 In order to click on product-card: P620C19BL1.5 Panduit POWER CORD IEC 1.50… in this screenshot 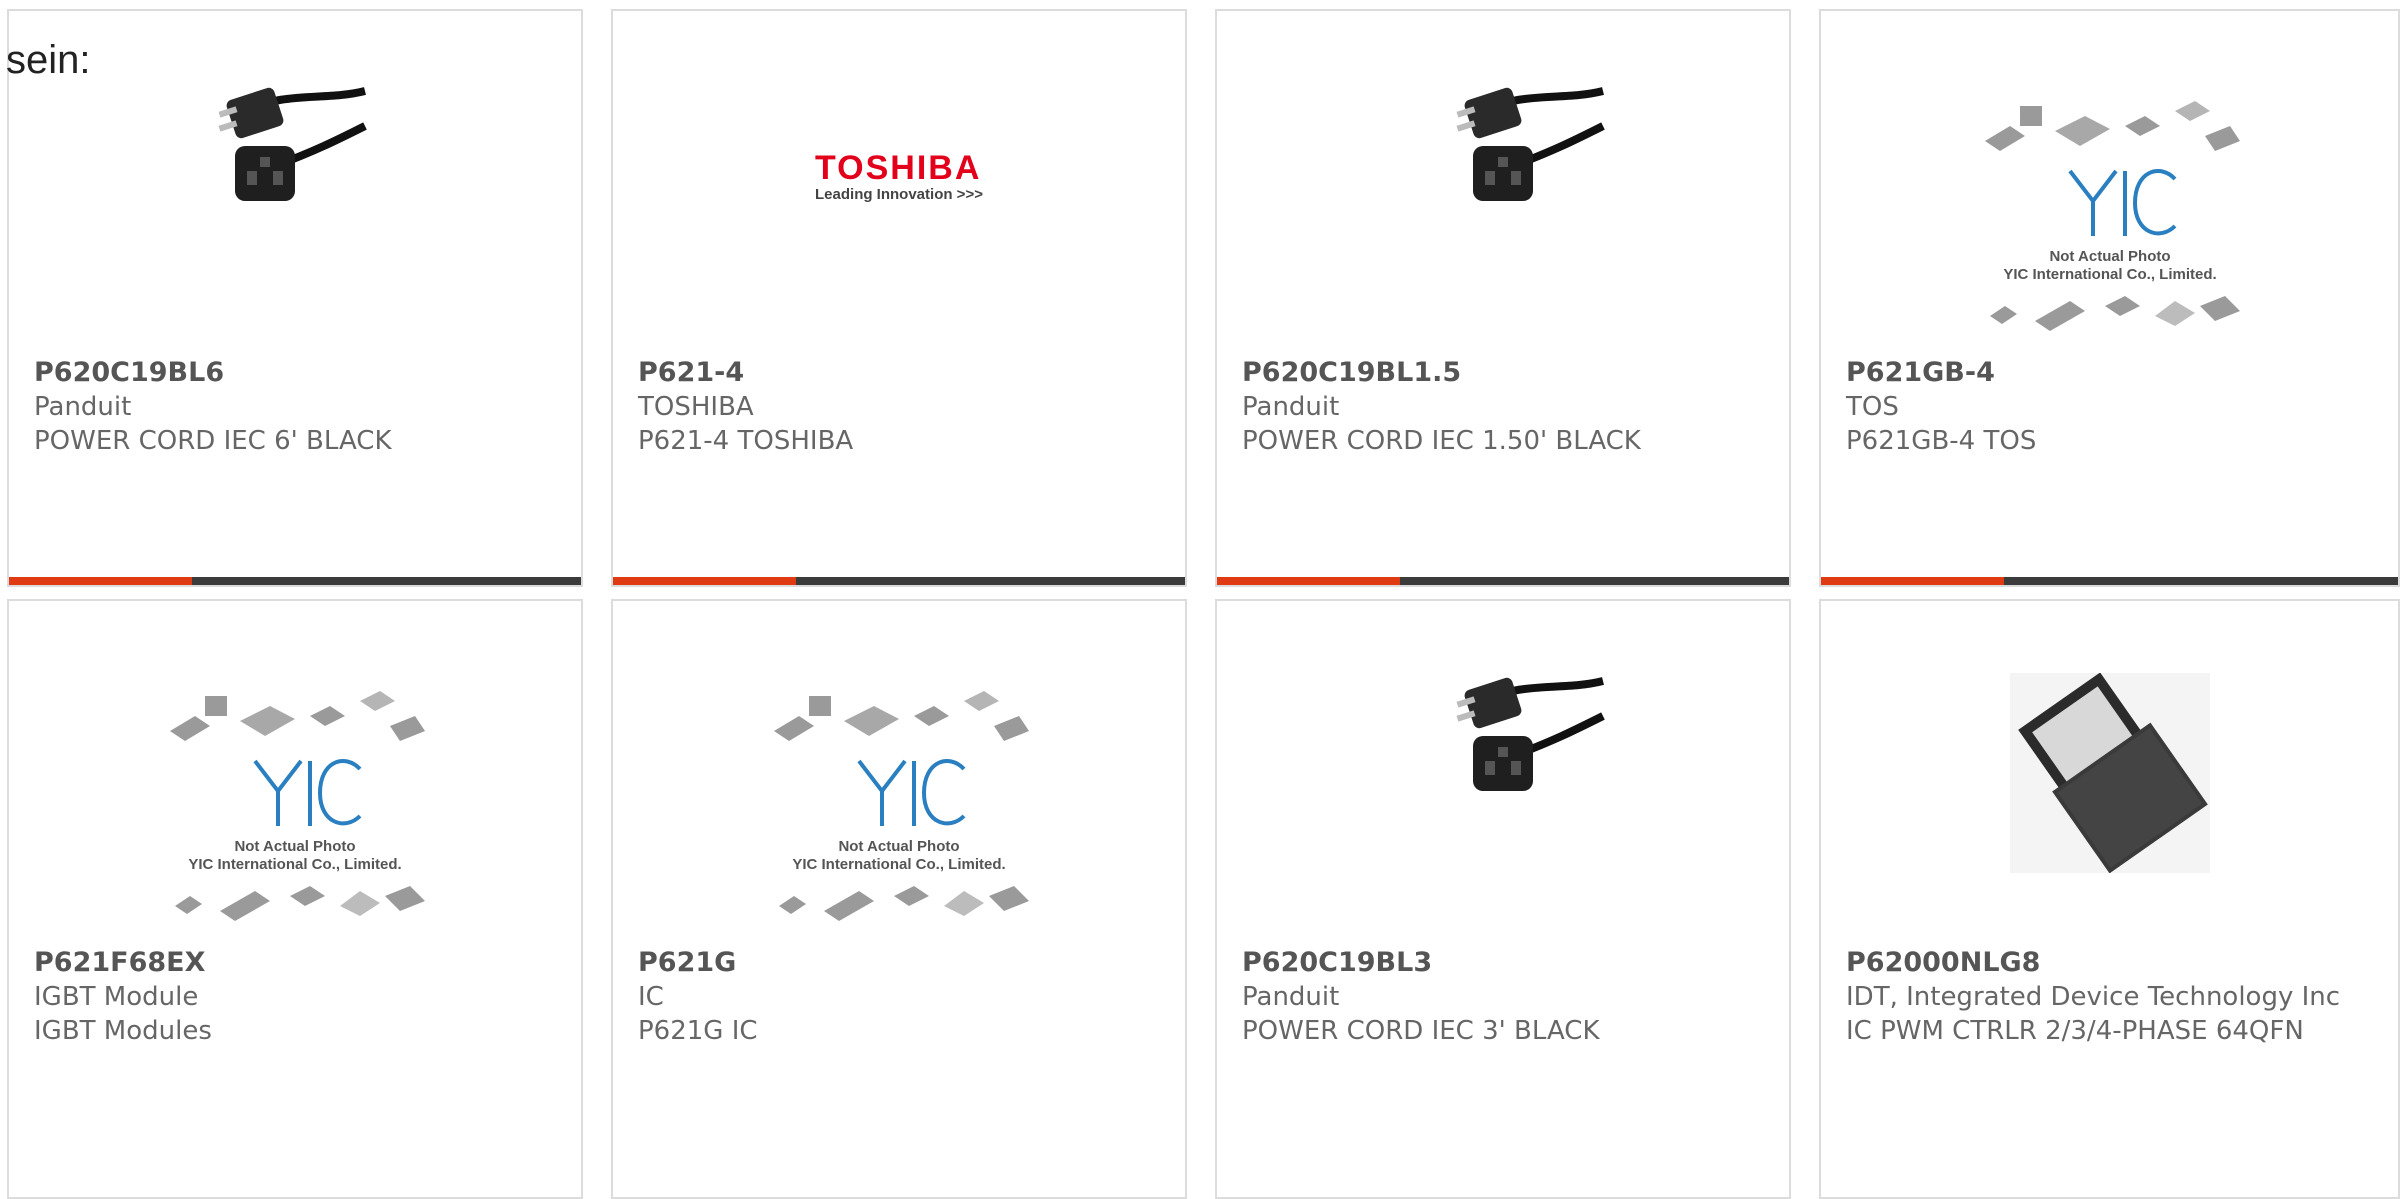, I will do `click(1503, 298)`.